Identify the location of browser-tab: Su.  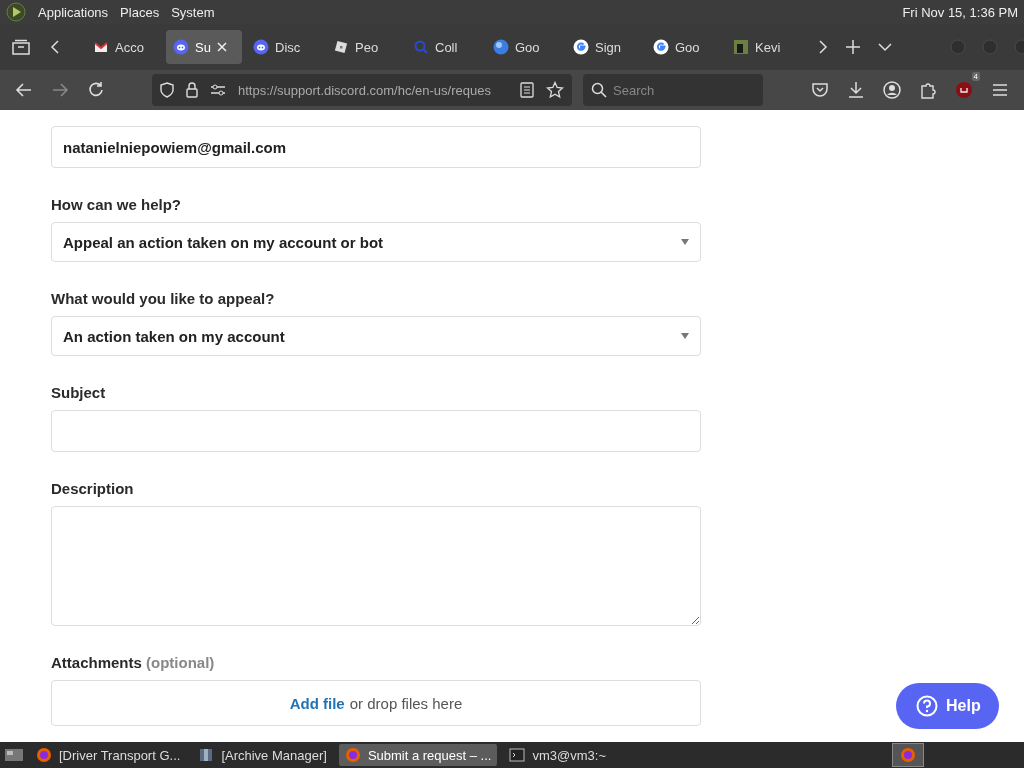
(204, 47).